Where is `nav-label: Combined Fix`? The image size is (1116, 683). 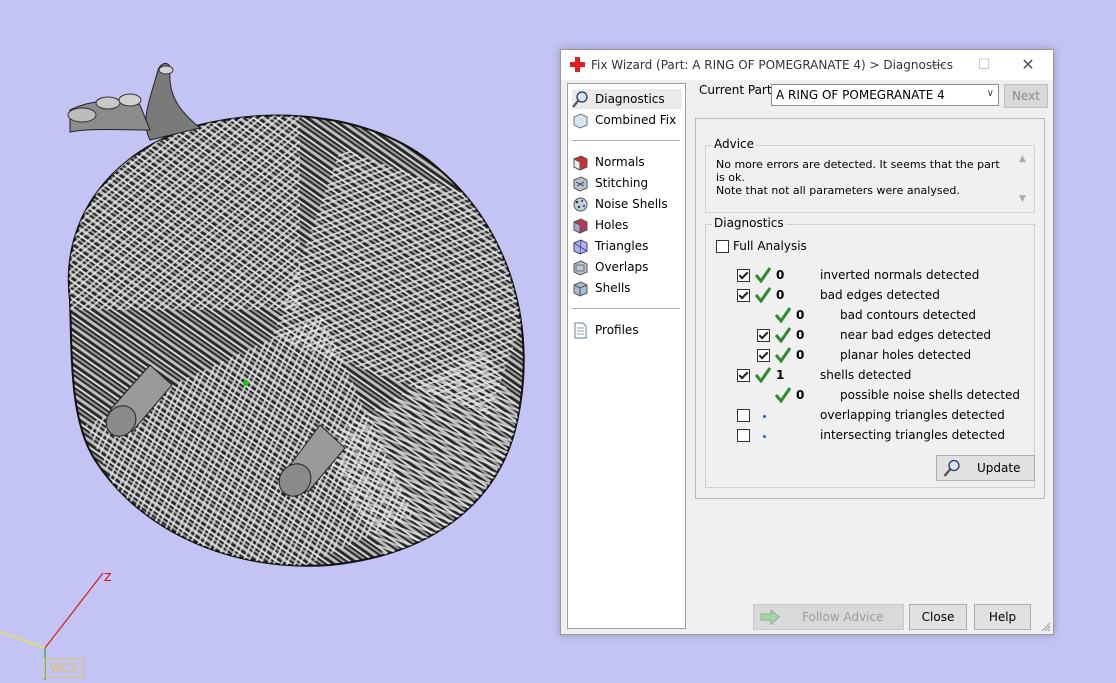 nav-label: Combined Fix is located at coordinates (636, 120).